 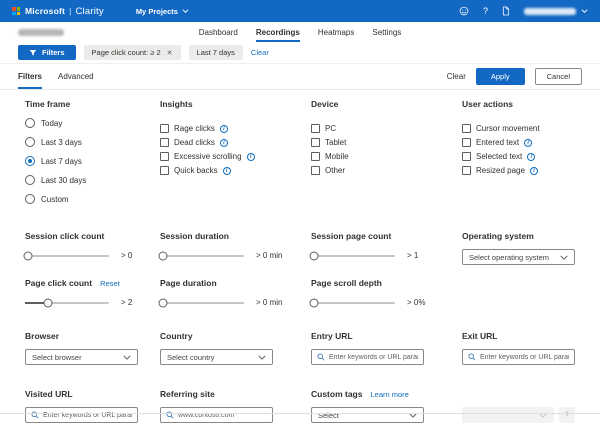 What do you see at coordinates (201, 302) in the screenshot?
I see `page-duration-slider` at bounding box center [201, 302].